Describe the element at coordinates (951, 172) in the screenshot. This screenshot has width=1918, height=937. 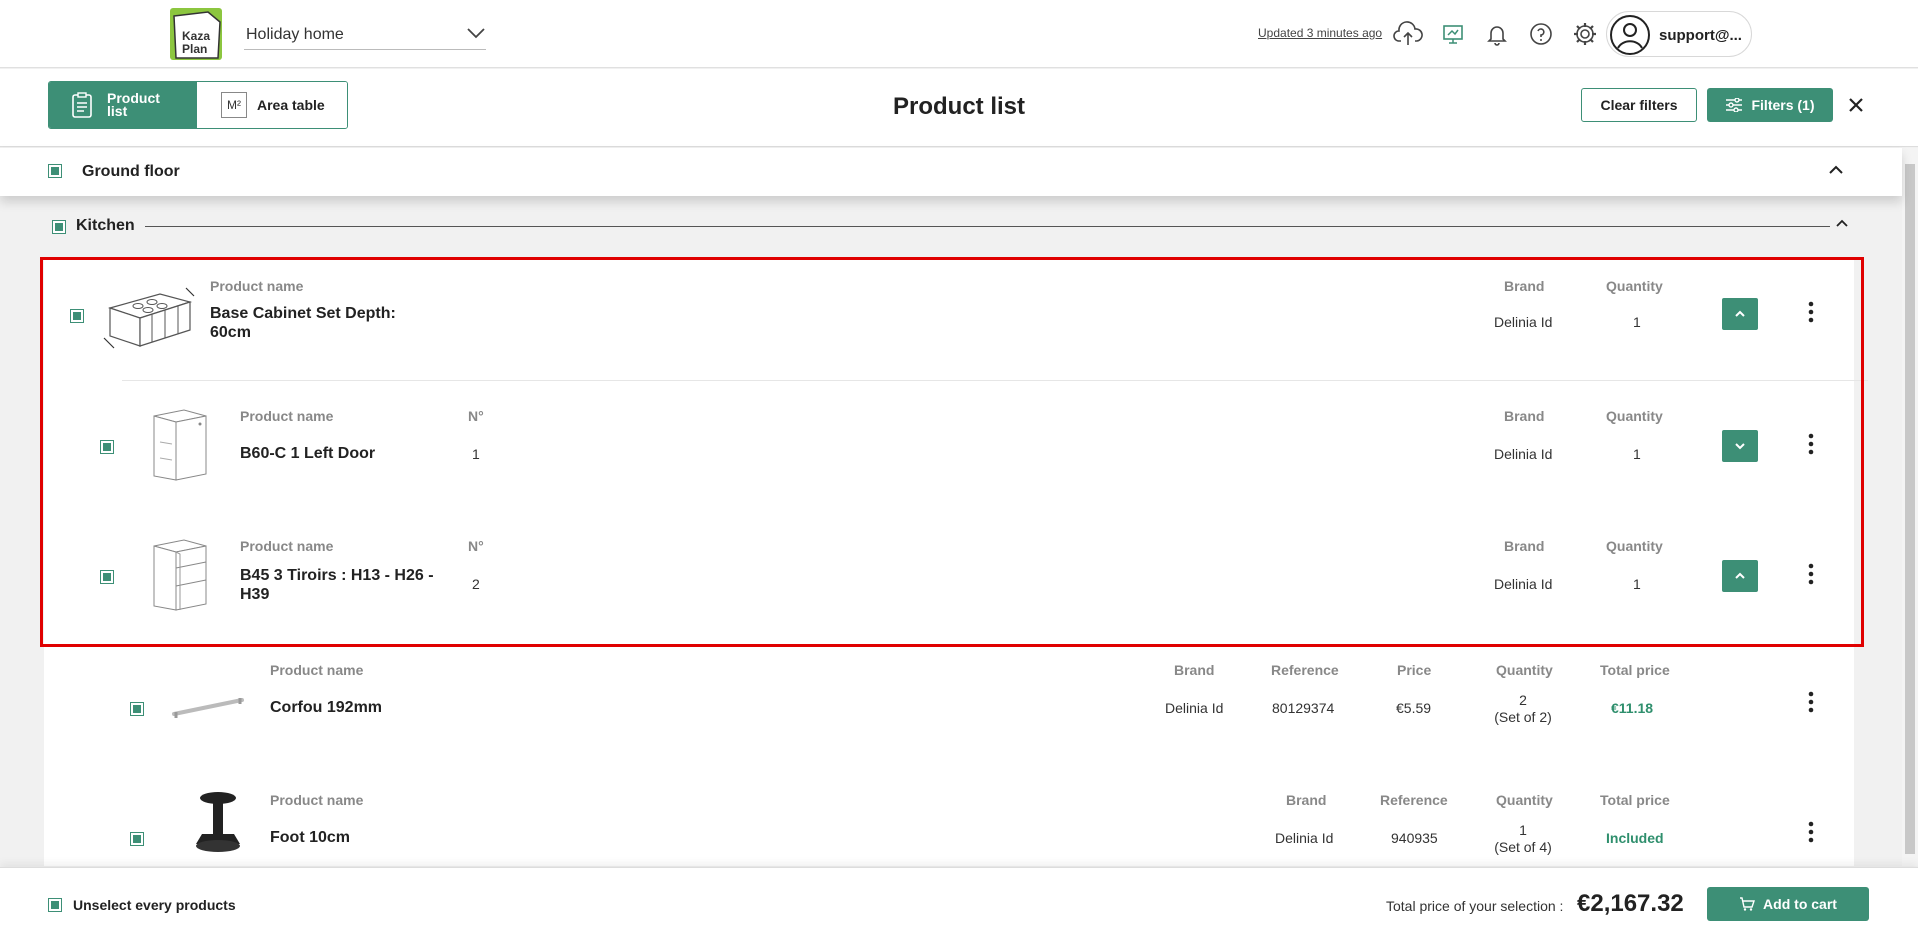
I see `floor-section-header: Ground floor` at that location.